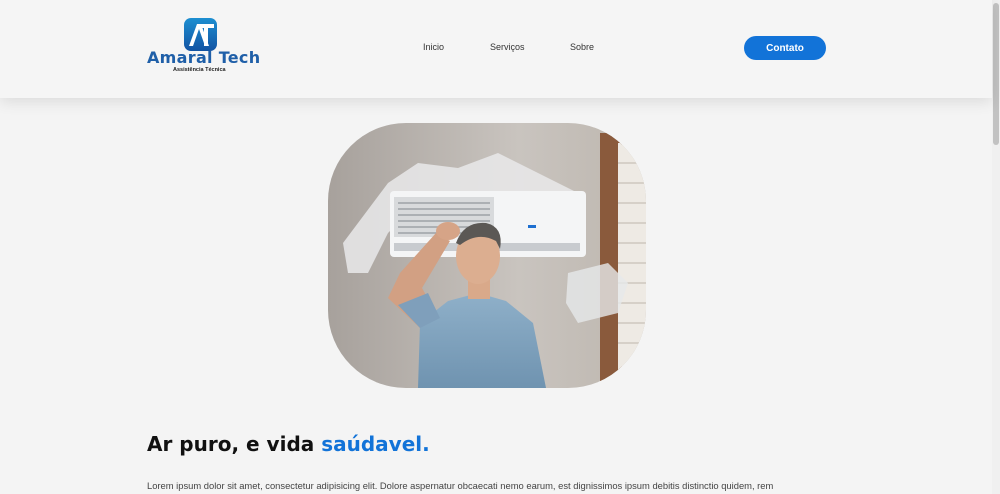  Describe the element at coordinates (996, 74) in the screenshot. I see `scrollbar-thumb` at that location.